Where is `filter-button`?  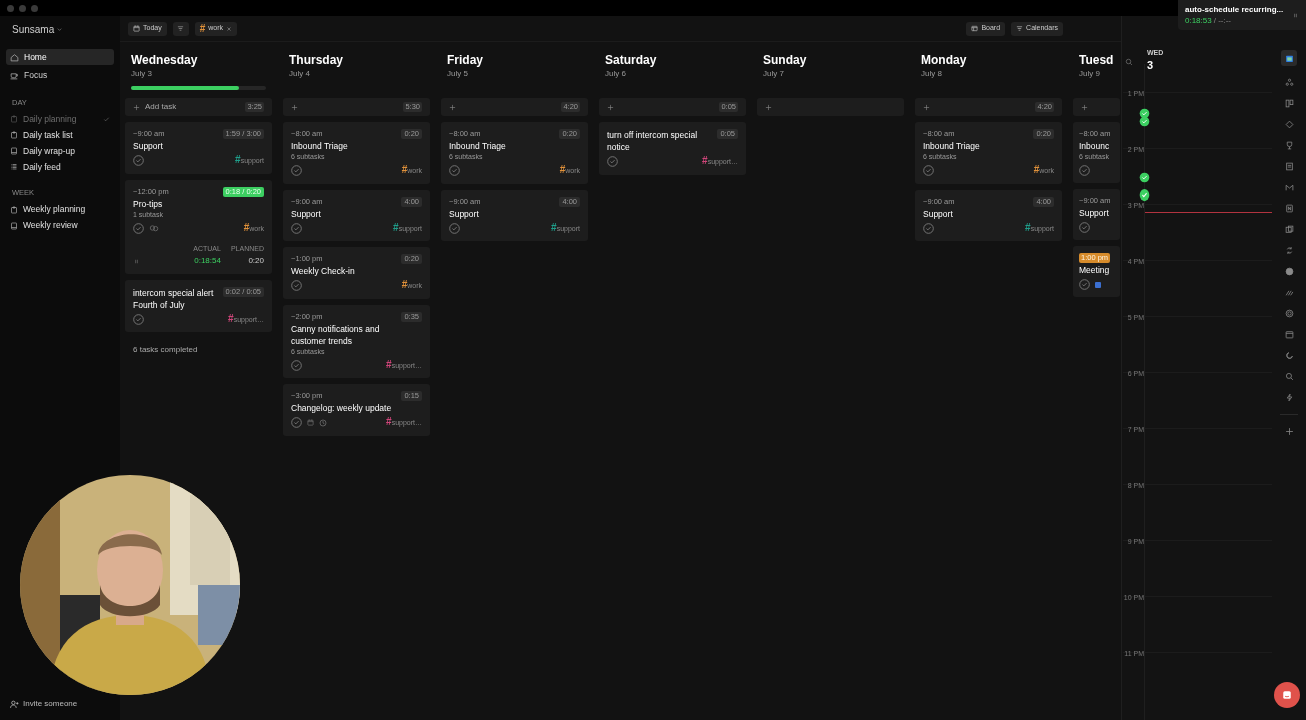 filter-button is located at coordinates (180, 28).